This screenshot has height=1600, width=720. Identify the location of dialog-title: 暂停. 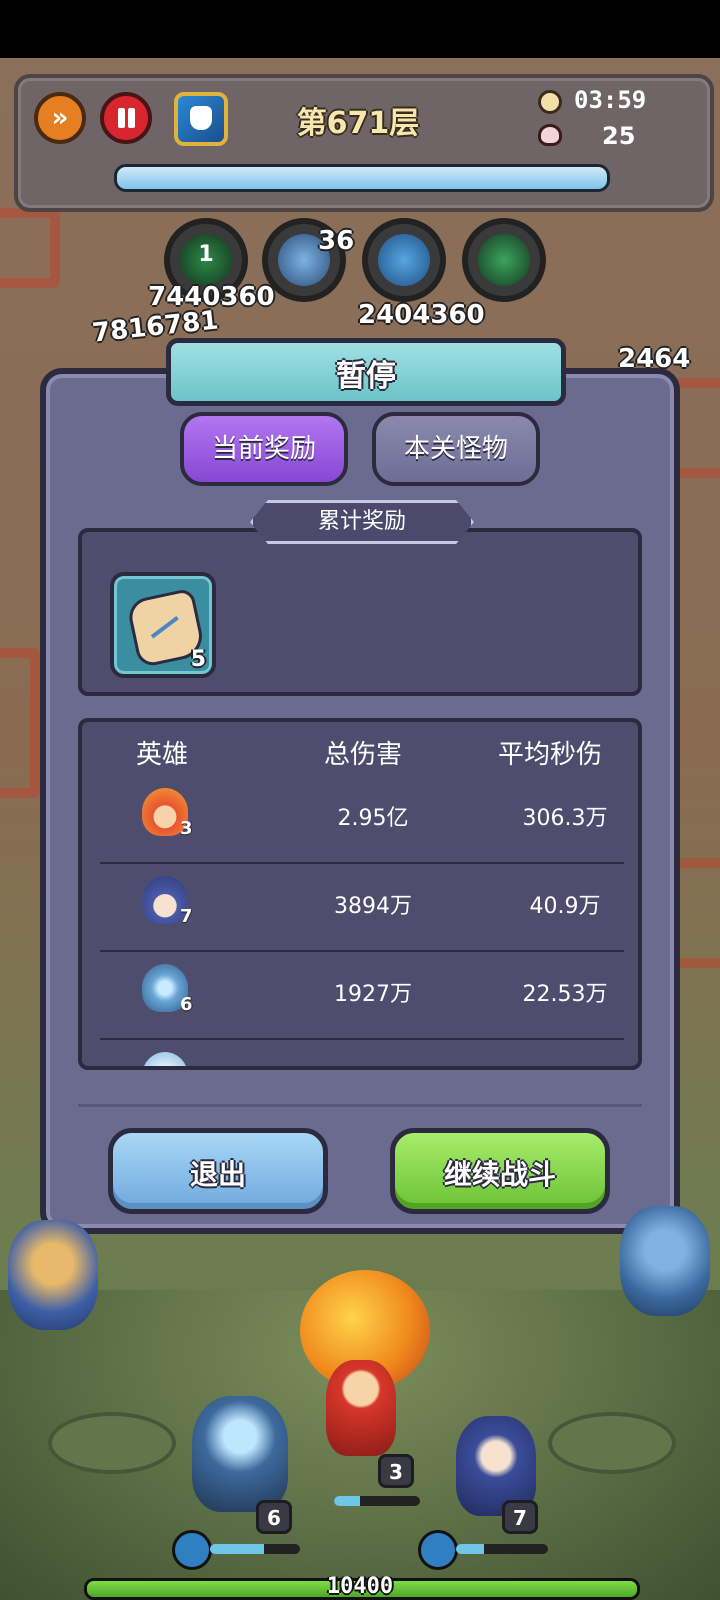
(366, 376).